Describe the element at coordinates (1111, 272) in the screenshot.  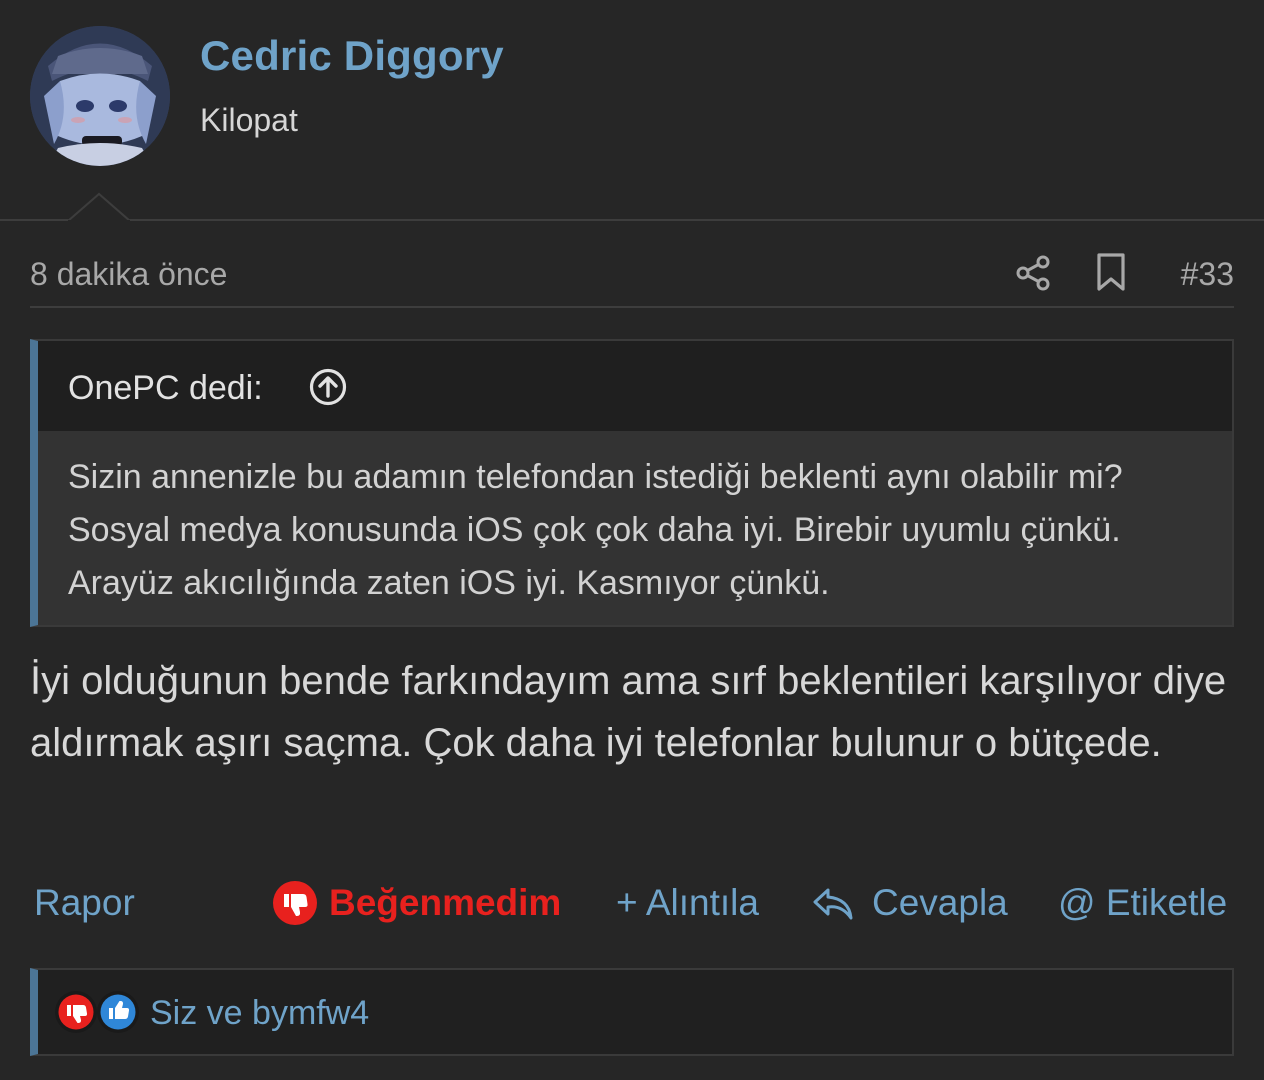
I see `bookmark-icon` at that location.